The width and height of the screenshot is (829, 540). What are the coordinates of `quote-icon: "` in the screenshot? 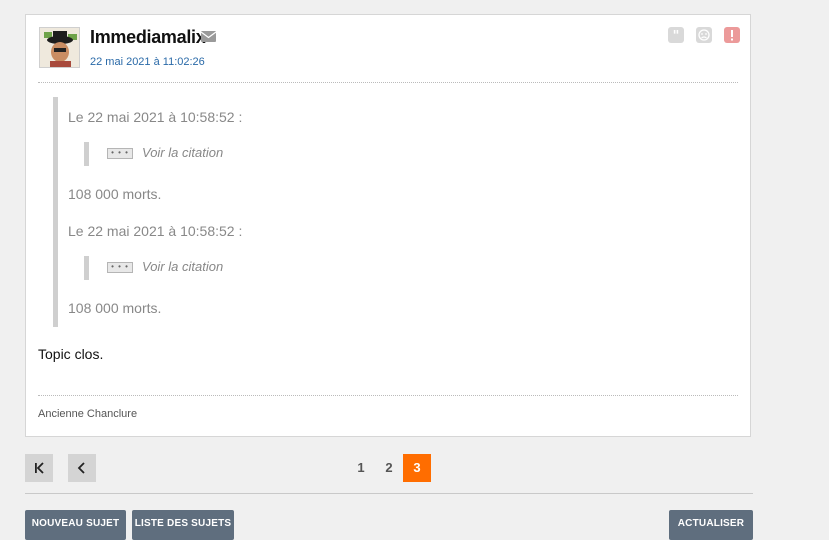 It's located at (676, 35).